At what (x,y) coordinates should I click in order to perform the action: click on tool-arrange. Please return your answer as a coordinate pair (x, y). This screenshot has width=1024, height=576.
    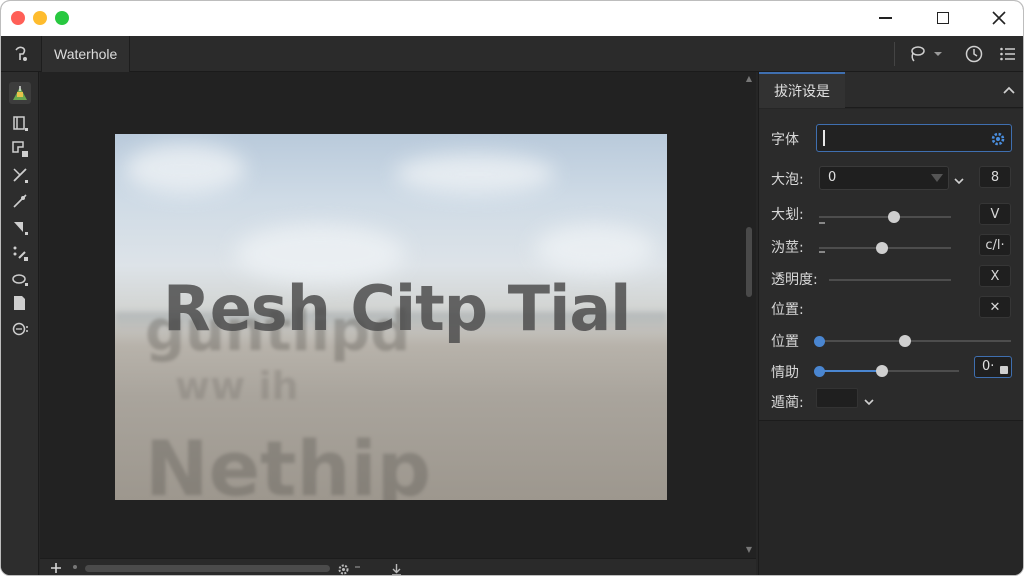
    Looking at the image, I should click on (20, 93).